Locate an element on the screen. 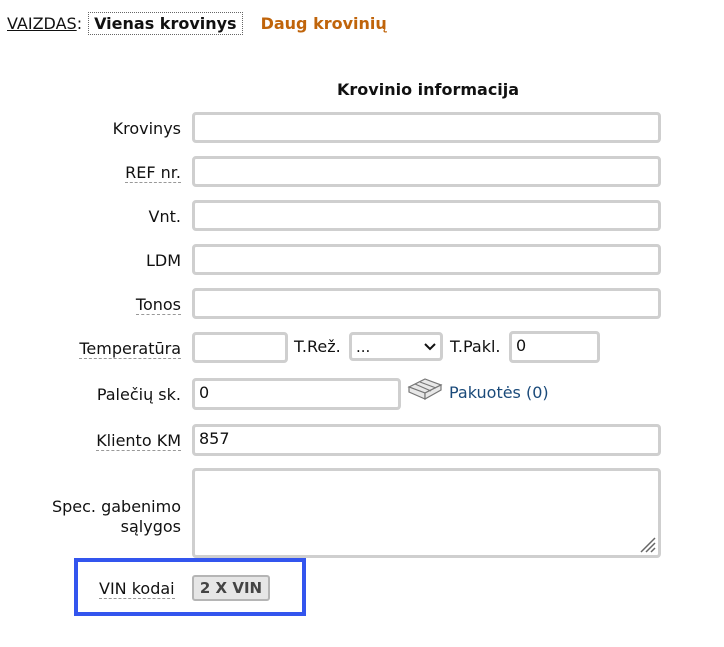  ref-label: REF nr. is located at coordinates (153, 173).